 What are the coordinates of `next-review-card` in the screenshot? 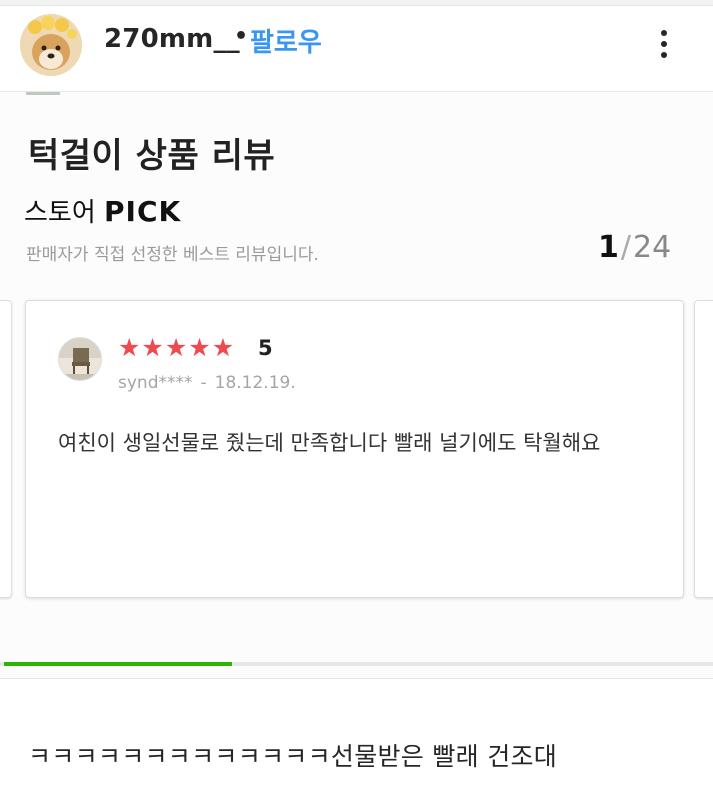 It's located at (703, 449).